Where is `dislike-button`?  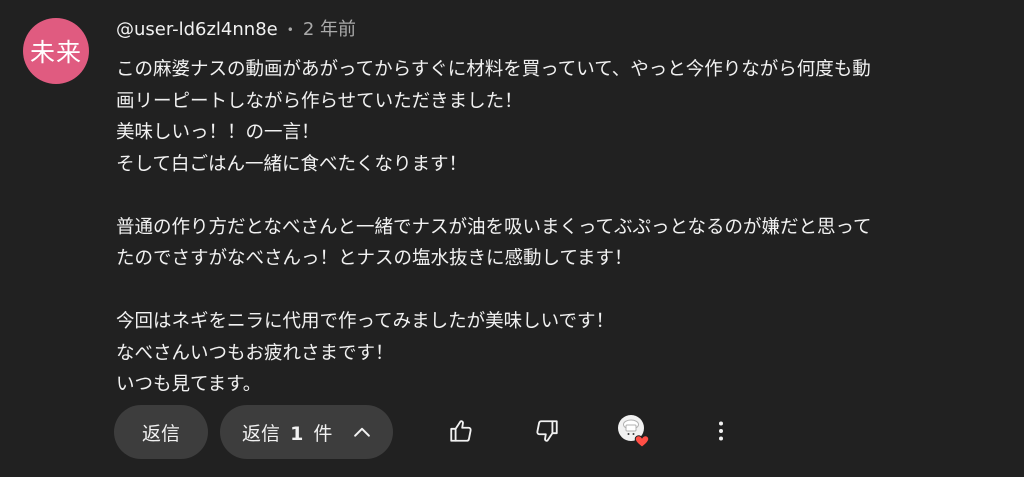 dislike-button is located at coordinates (547, 431).